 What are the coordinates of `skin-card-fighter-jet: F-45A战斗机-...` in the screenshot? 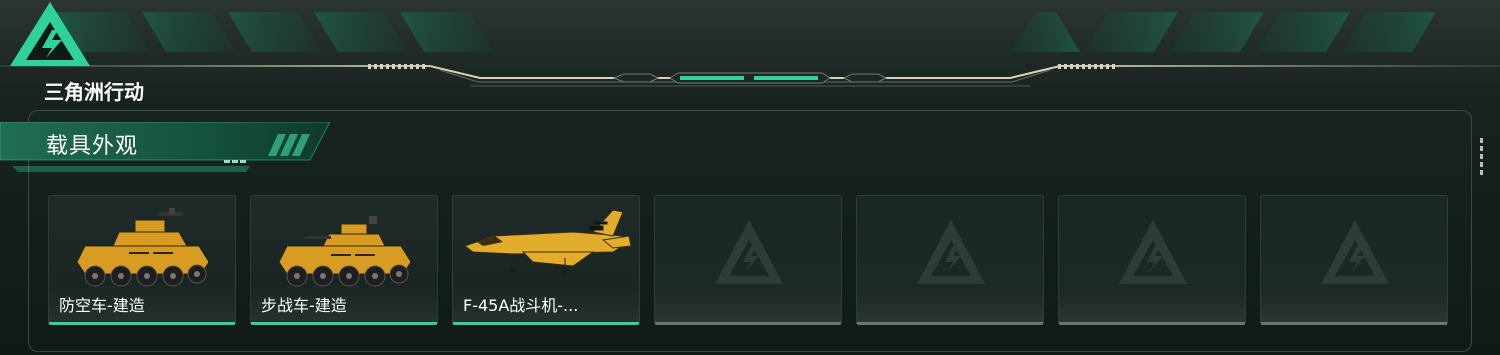 It's located at (546, 260).